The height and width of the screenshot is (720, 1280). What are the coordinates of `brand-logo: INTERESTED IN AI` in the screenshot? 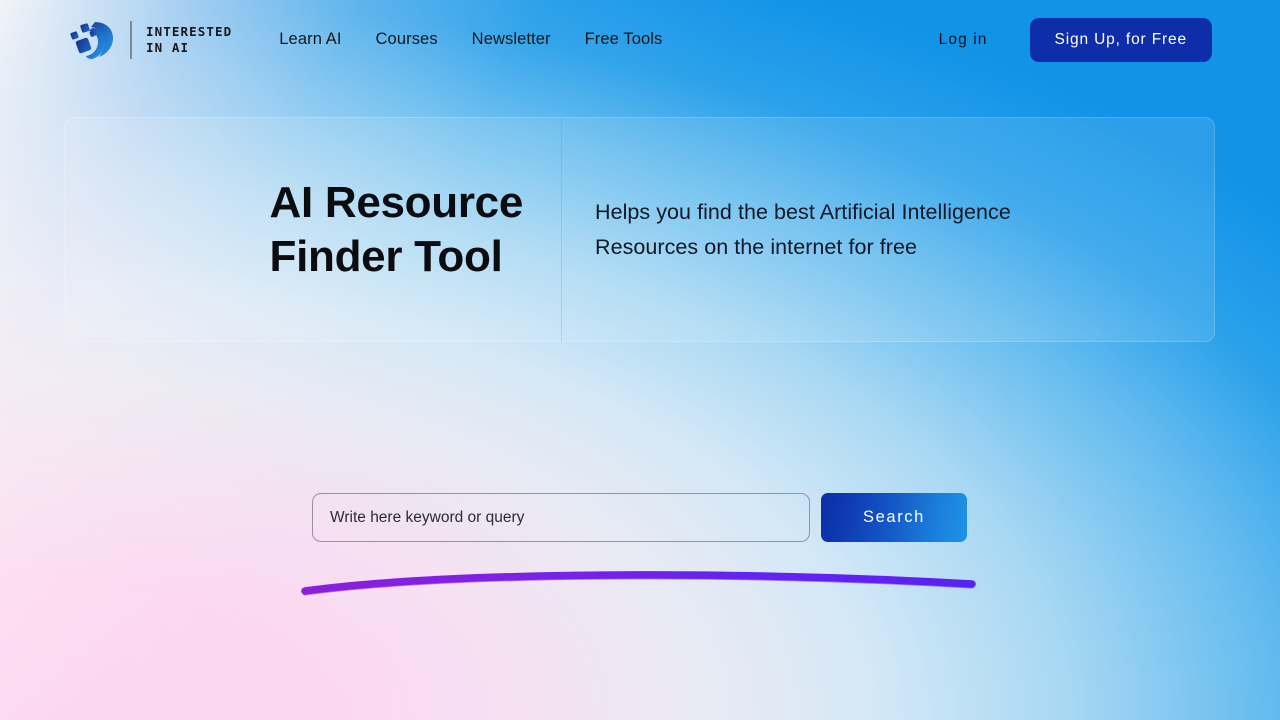 It's located at (150, 40).